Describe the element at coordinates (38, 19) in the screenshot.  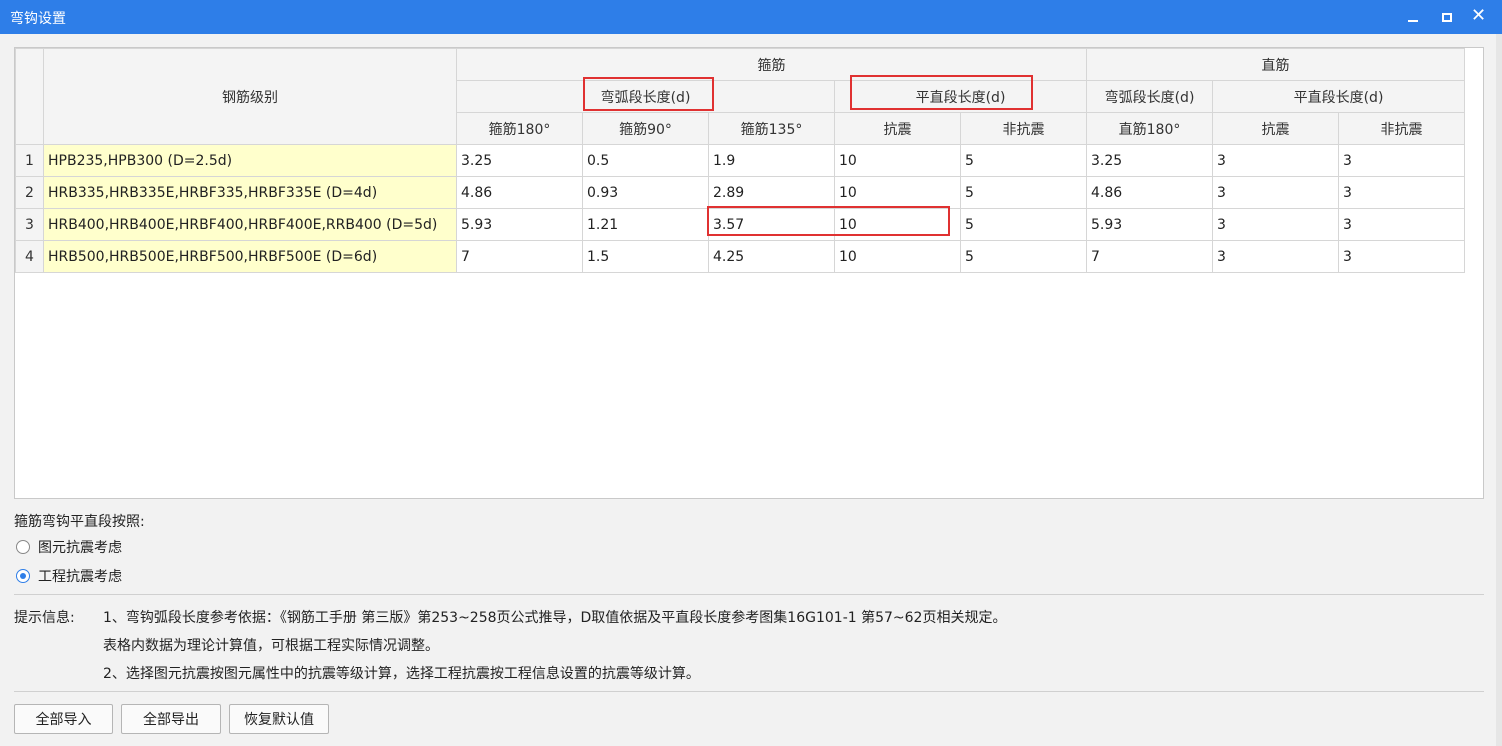
I see `window-title: 弯钩设置` at that location.